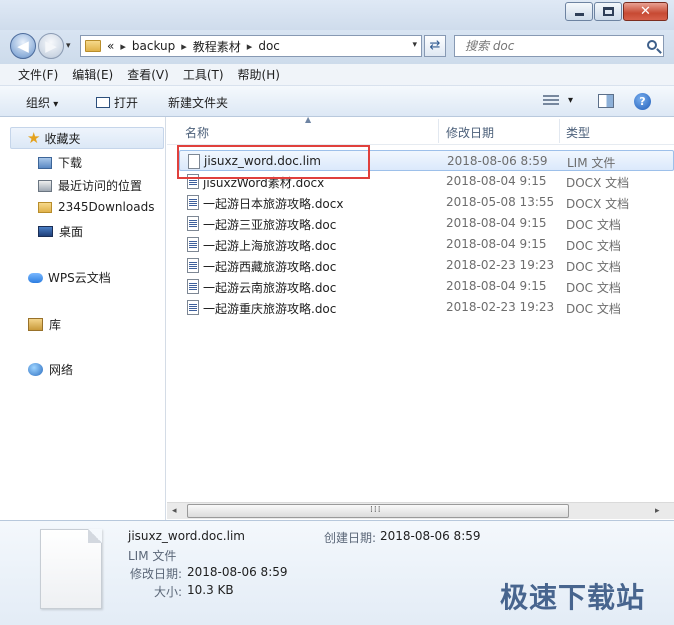 The width and height of the screenshot is (674, 625). I want to click on sidebar-item-downloads: 下载, so click(60, 162).